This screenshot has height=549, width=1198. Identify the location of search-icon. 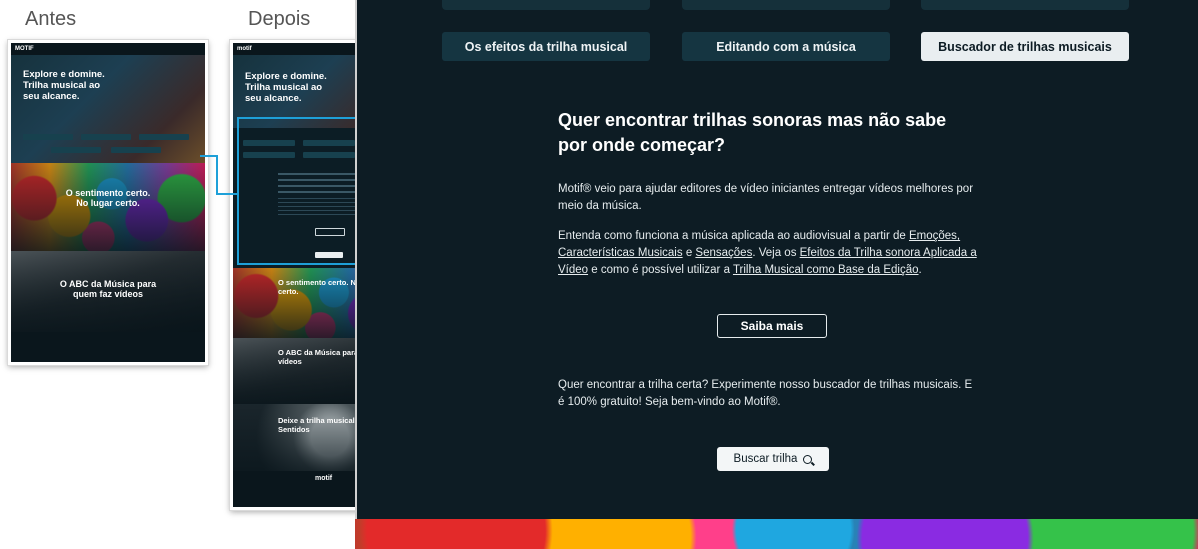
(808, 459).